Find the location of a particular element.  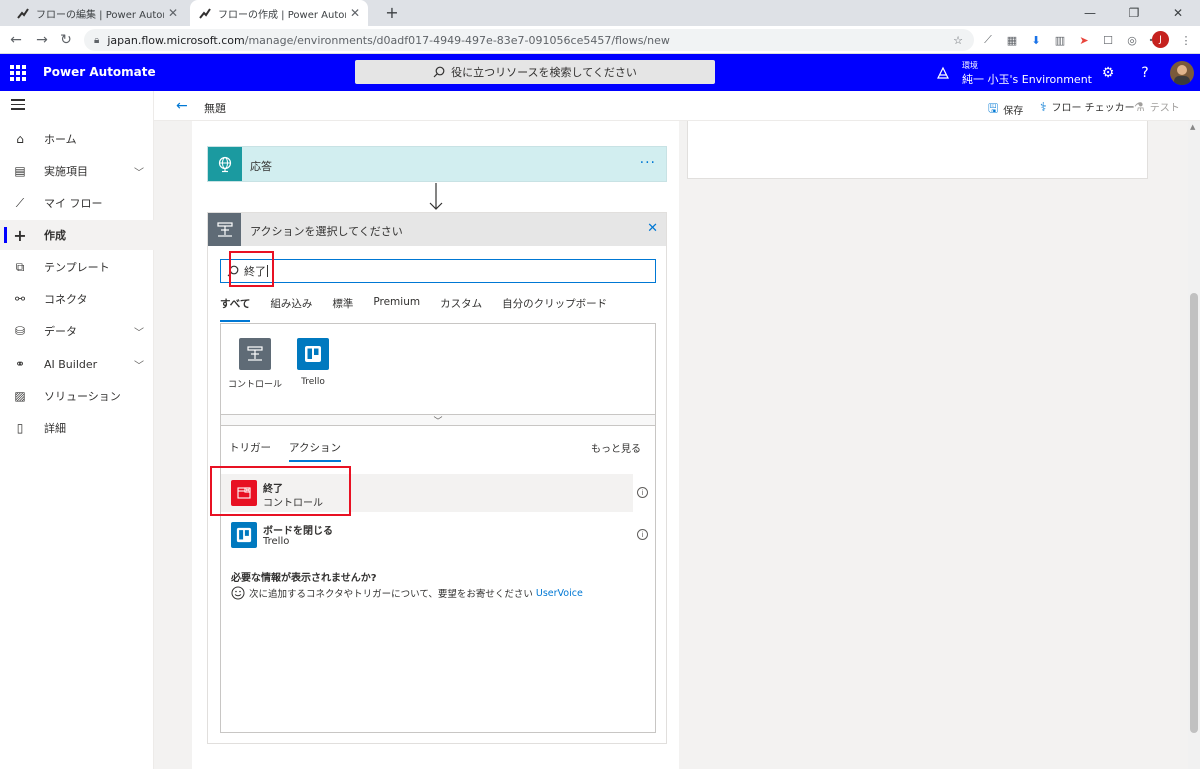

result-type-tabs: トリガー アクション is located at coordinates (294, 451).